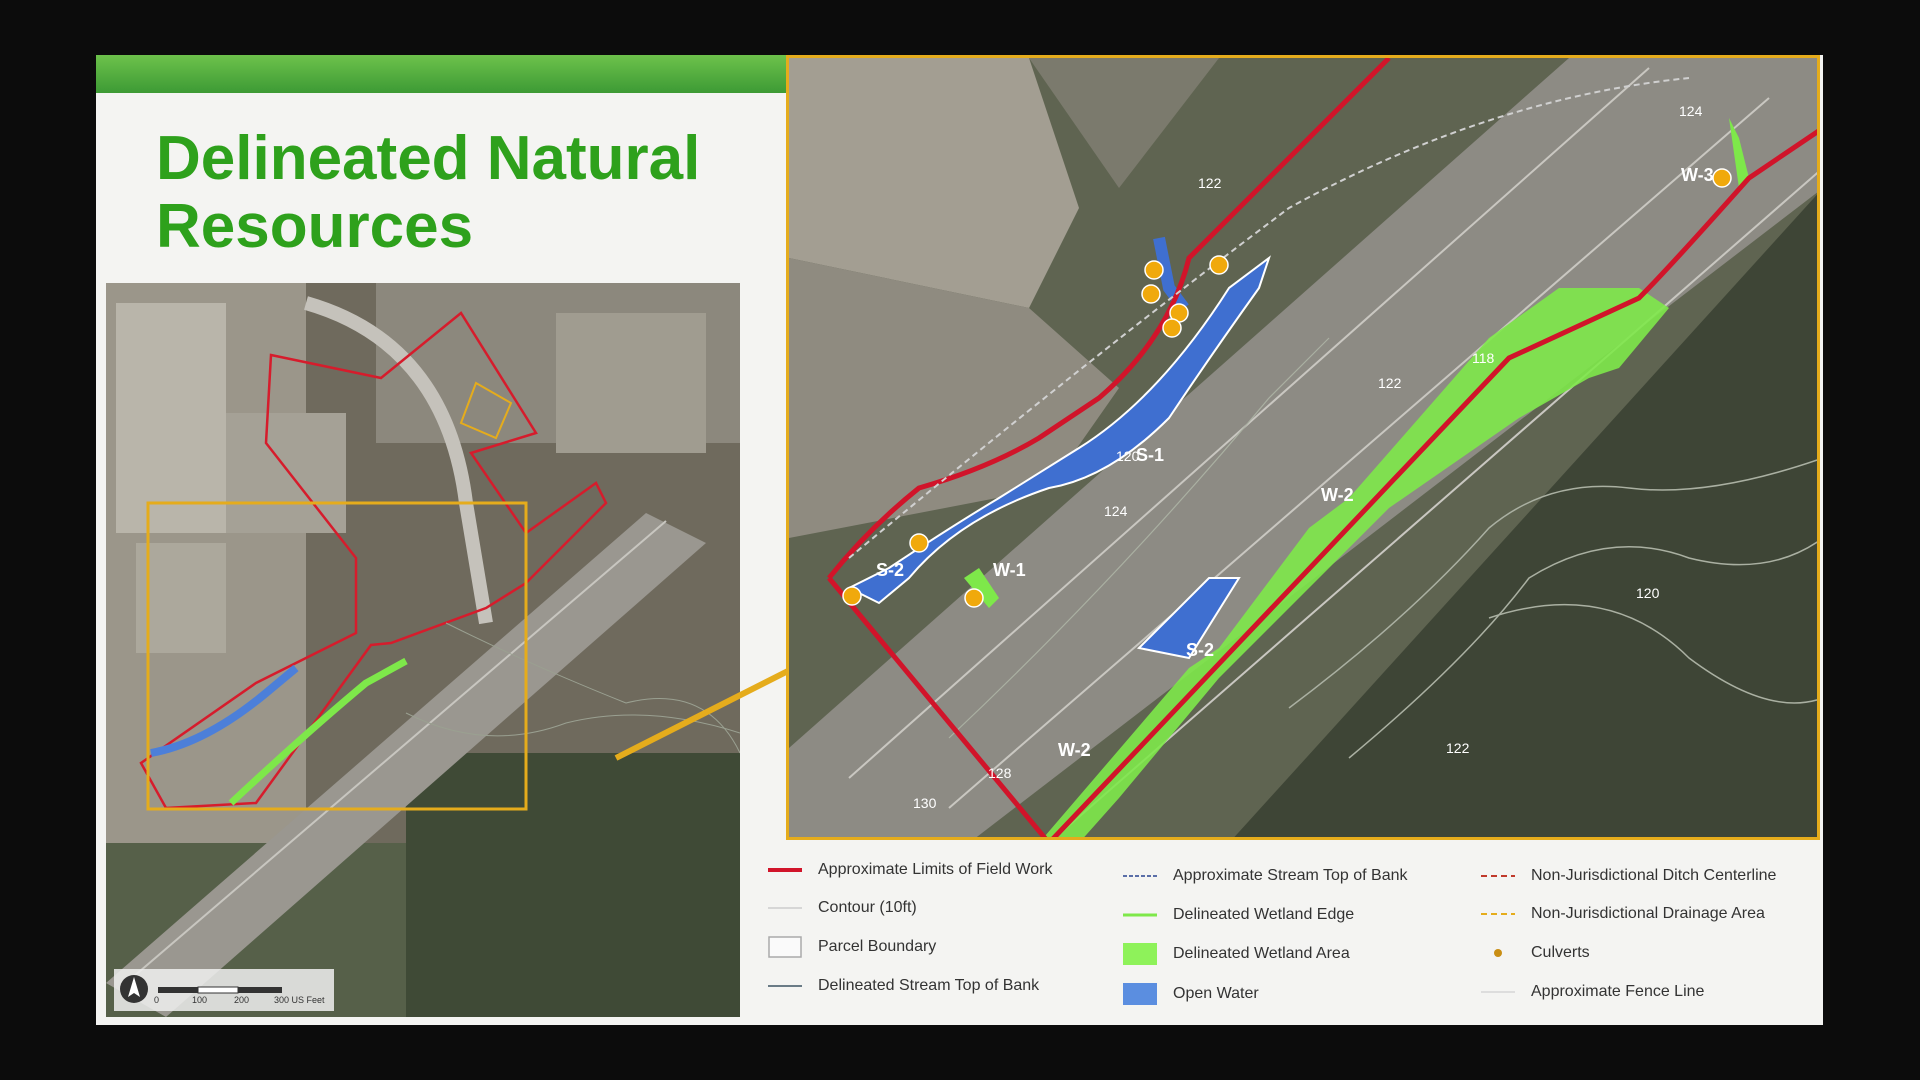  I want to click on legend-item: Approximate Stream Top of Bank, so click(1265, 876).